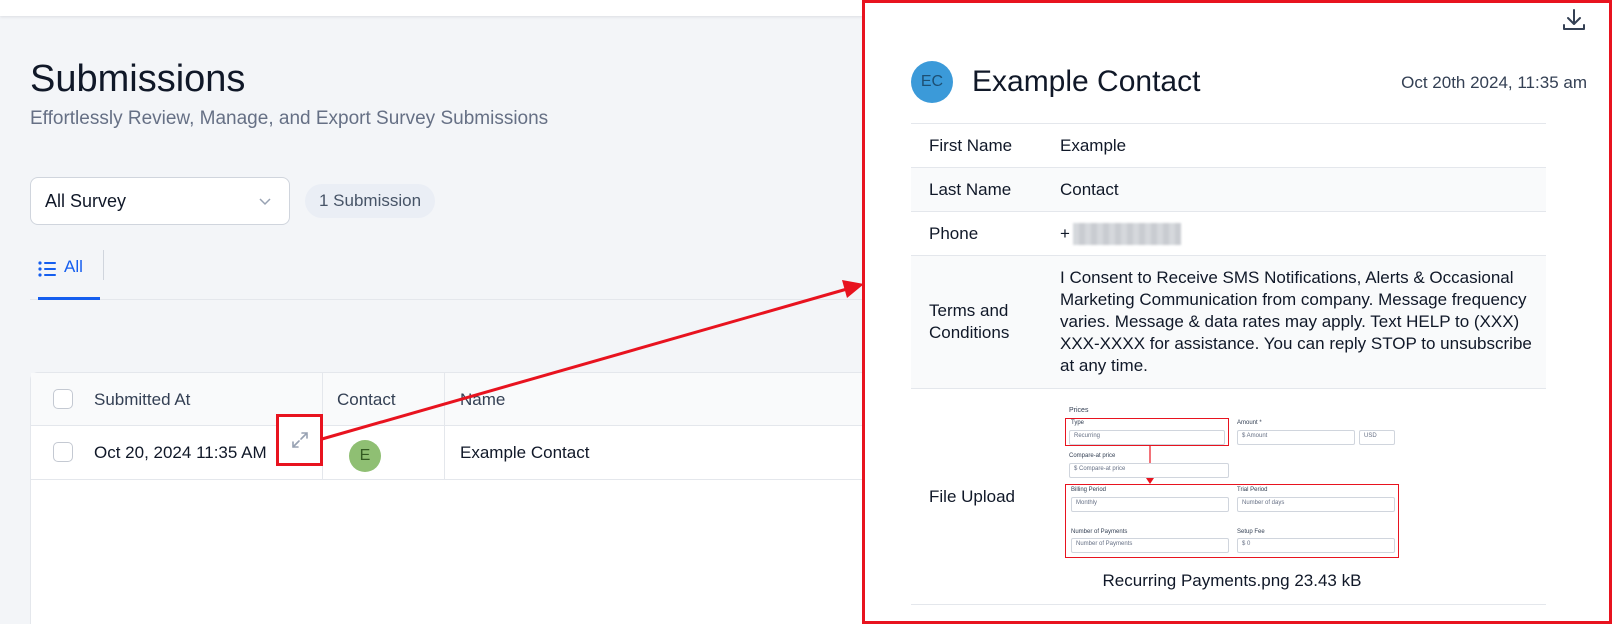  I want to click on preview-billing-label: Billing Period, so click(1089, 490).